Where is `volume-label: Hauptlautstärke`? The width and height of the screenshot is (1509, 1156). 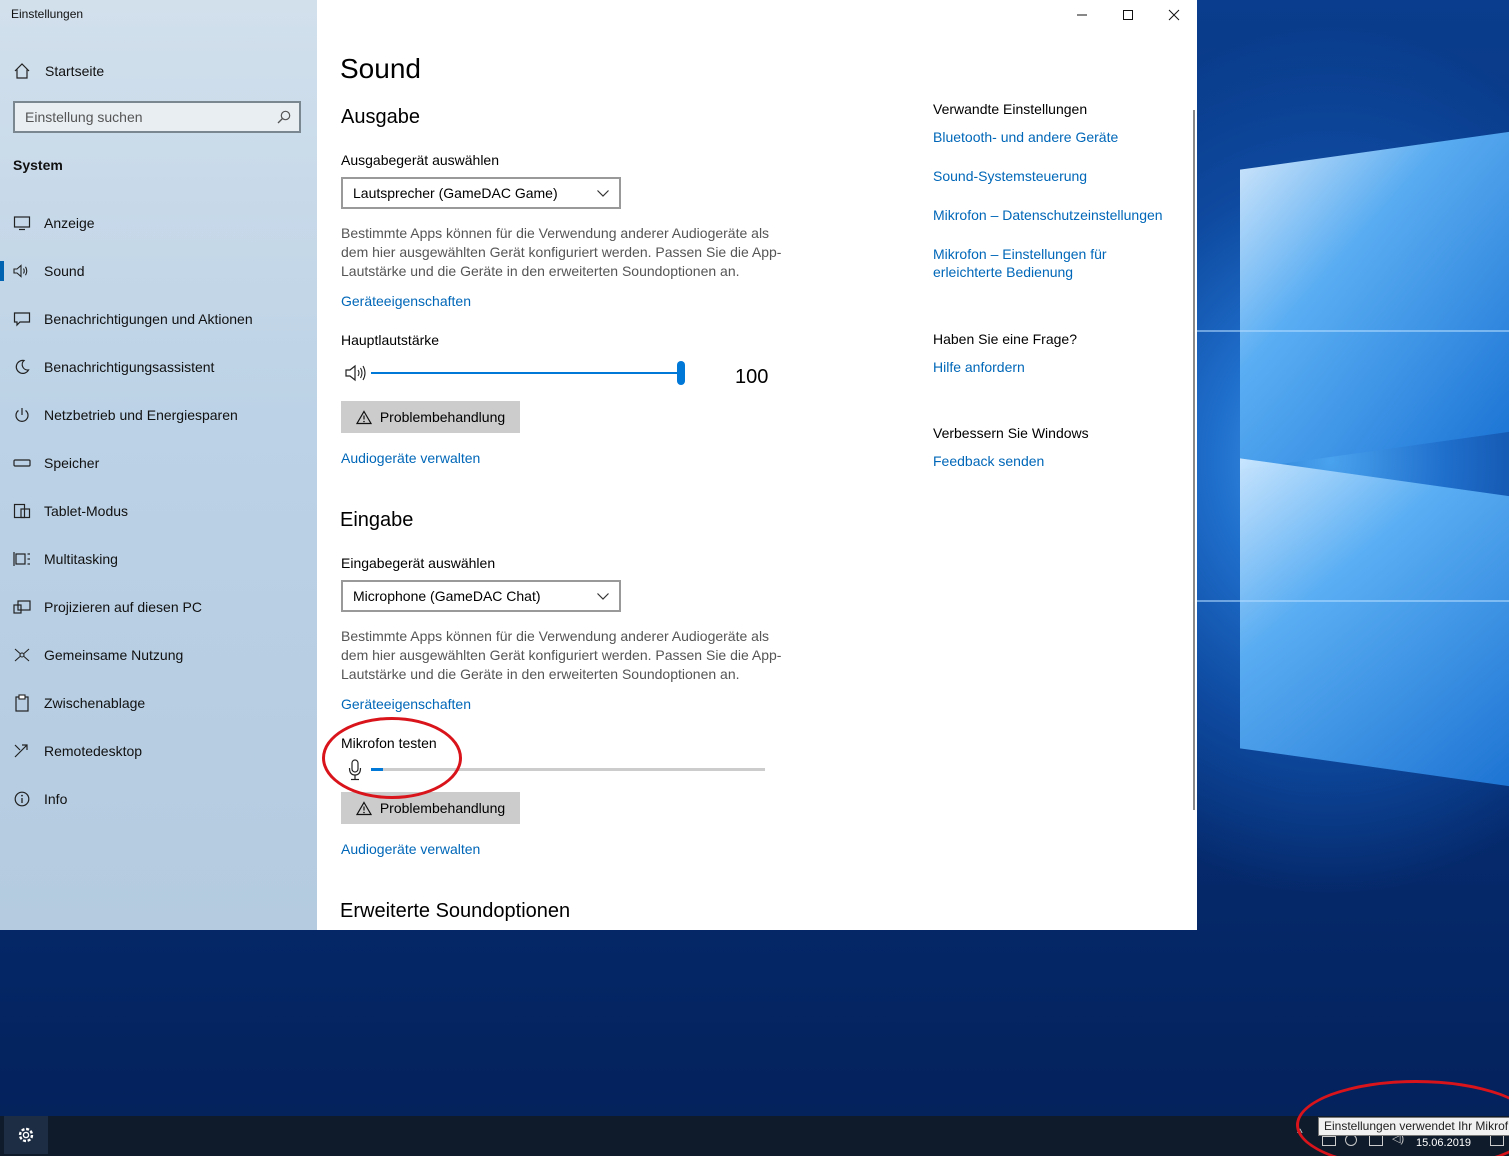
volume-label: Hauptlautstärke is located at coordinates (390, 340).